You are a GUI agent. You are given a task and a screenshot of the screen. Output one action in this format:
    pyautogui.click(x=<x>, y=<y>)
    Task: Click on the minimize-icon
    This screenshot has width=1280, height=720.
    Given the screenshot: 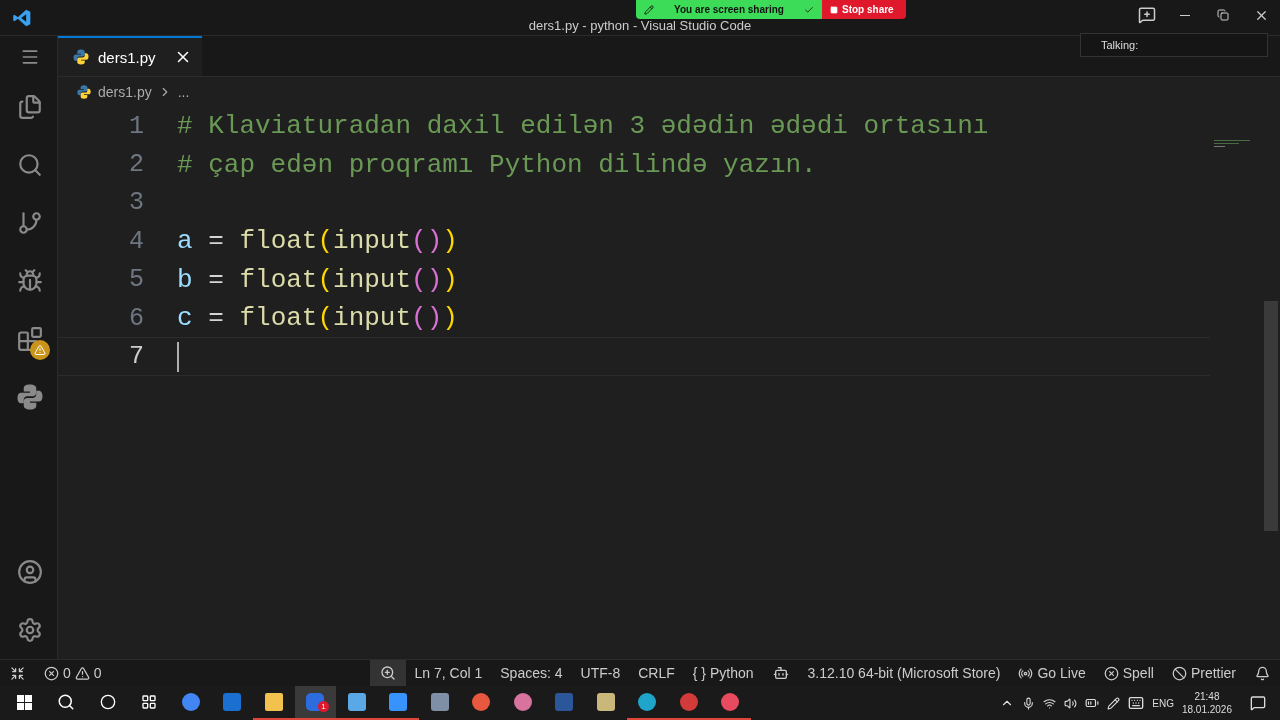 What is the action you would take?
    pyautogui.click(x=1185, y=15)
    